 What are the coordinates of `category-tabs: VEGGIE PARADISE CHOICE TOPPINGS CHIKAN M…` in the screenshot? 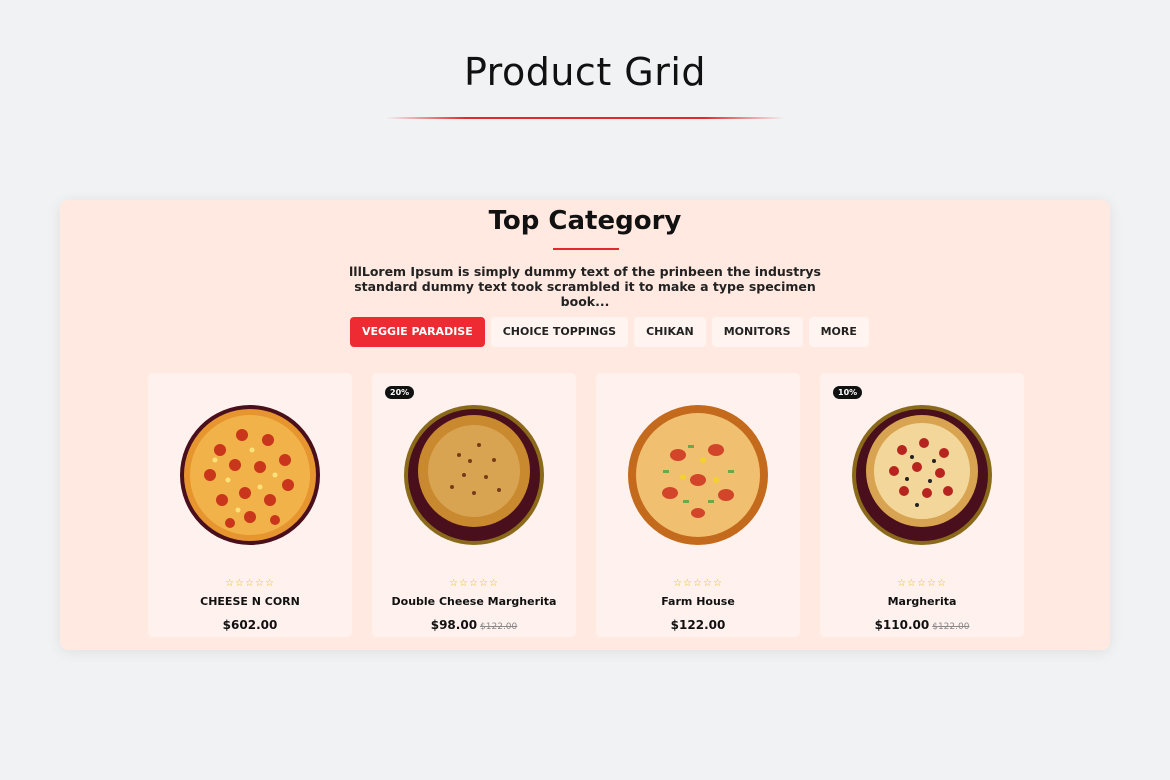 It's located at (609, 332).